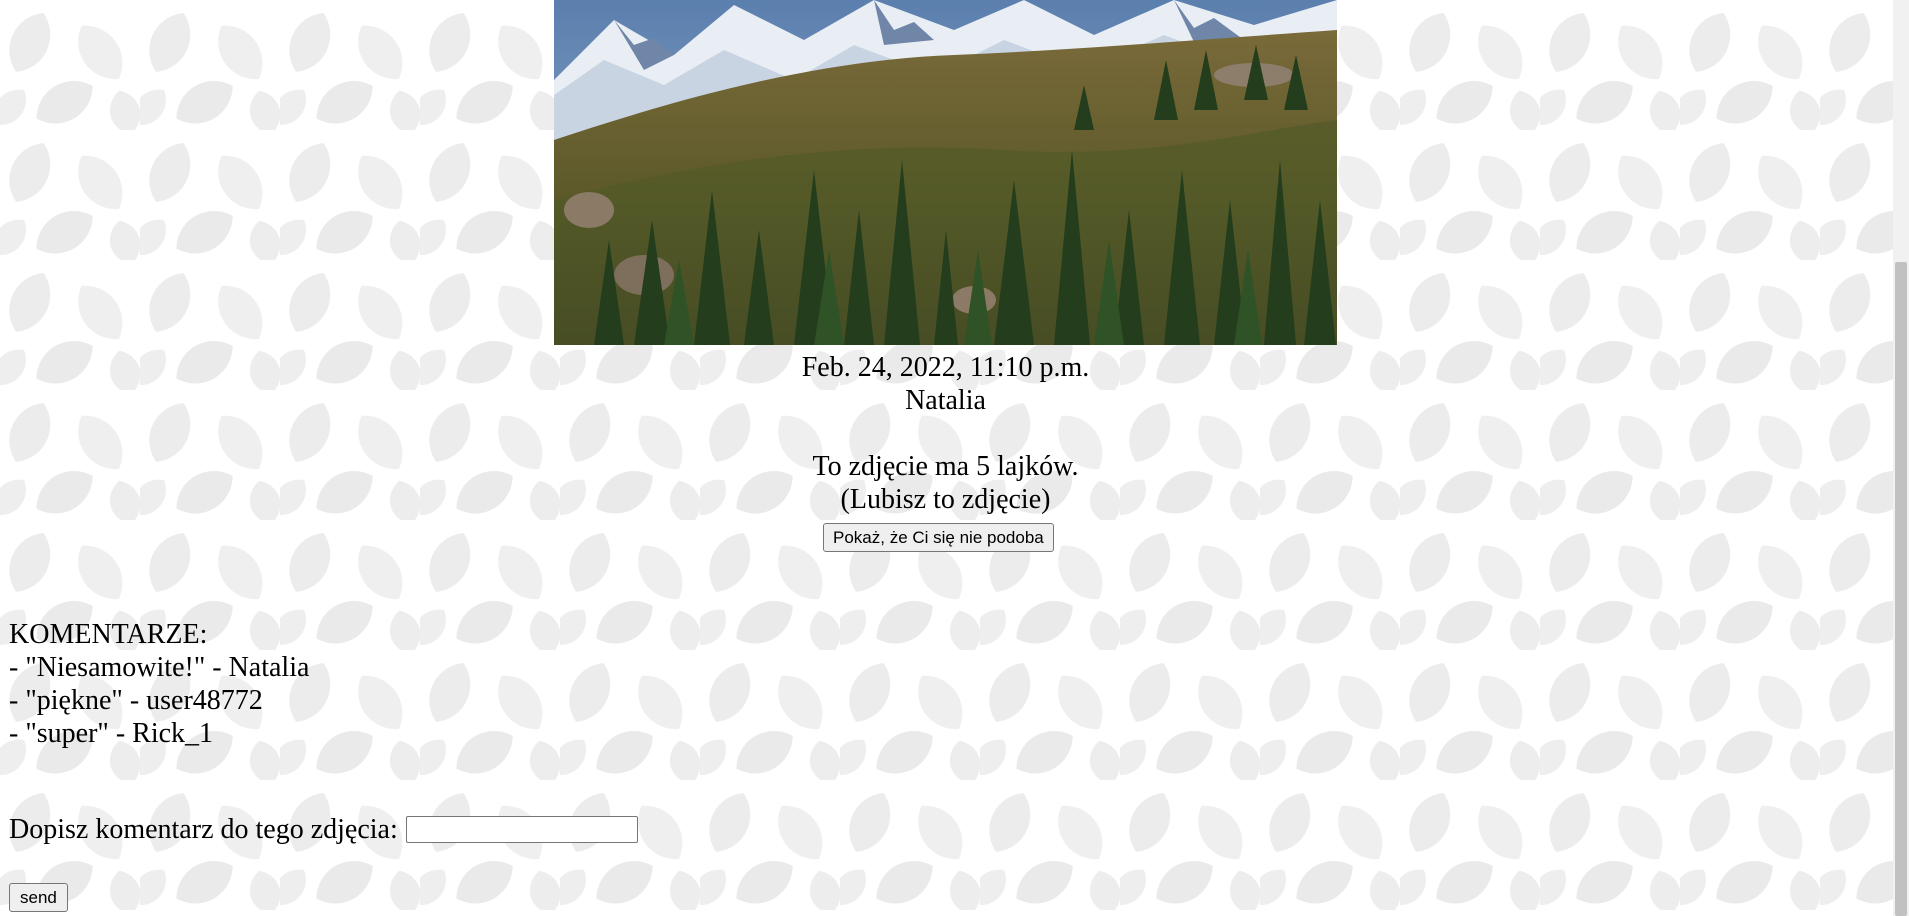  Describe the element at coordinates (938, 537) in the screenshot. I see `dislike-button: Pokaż, że Ci się nie podoba` at that location.